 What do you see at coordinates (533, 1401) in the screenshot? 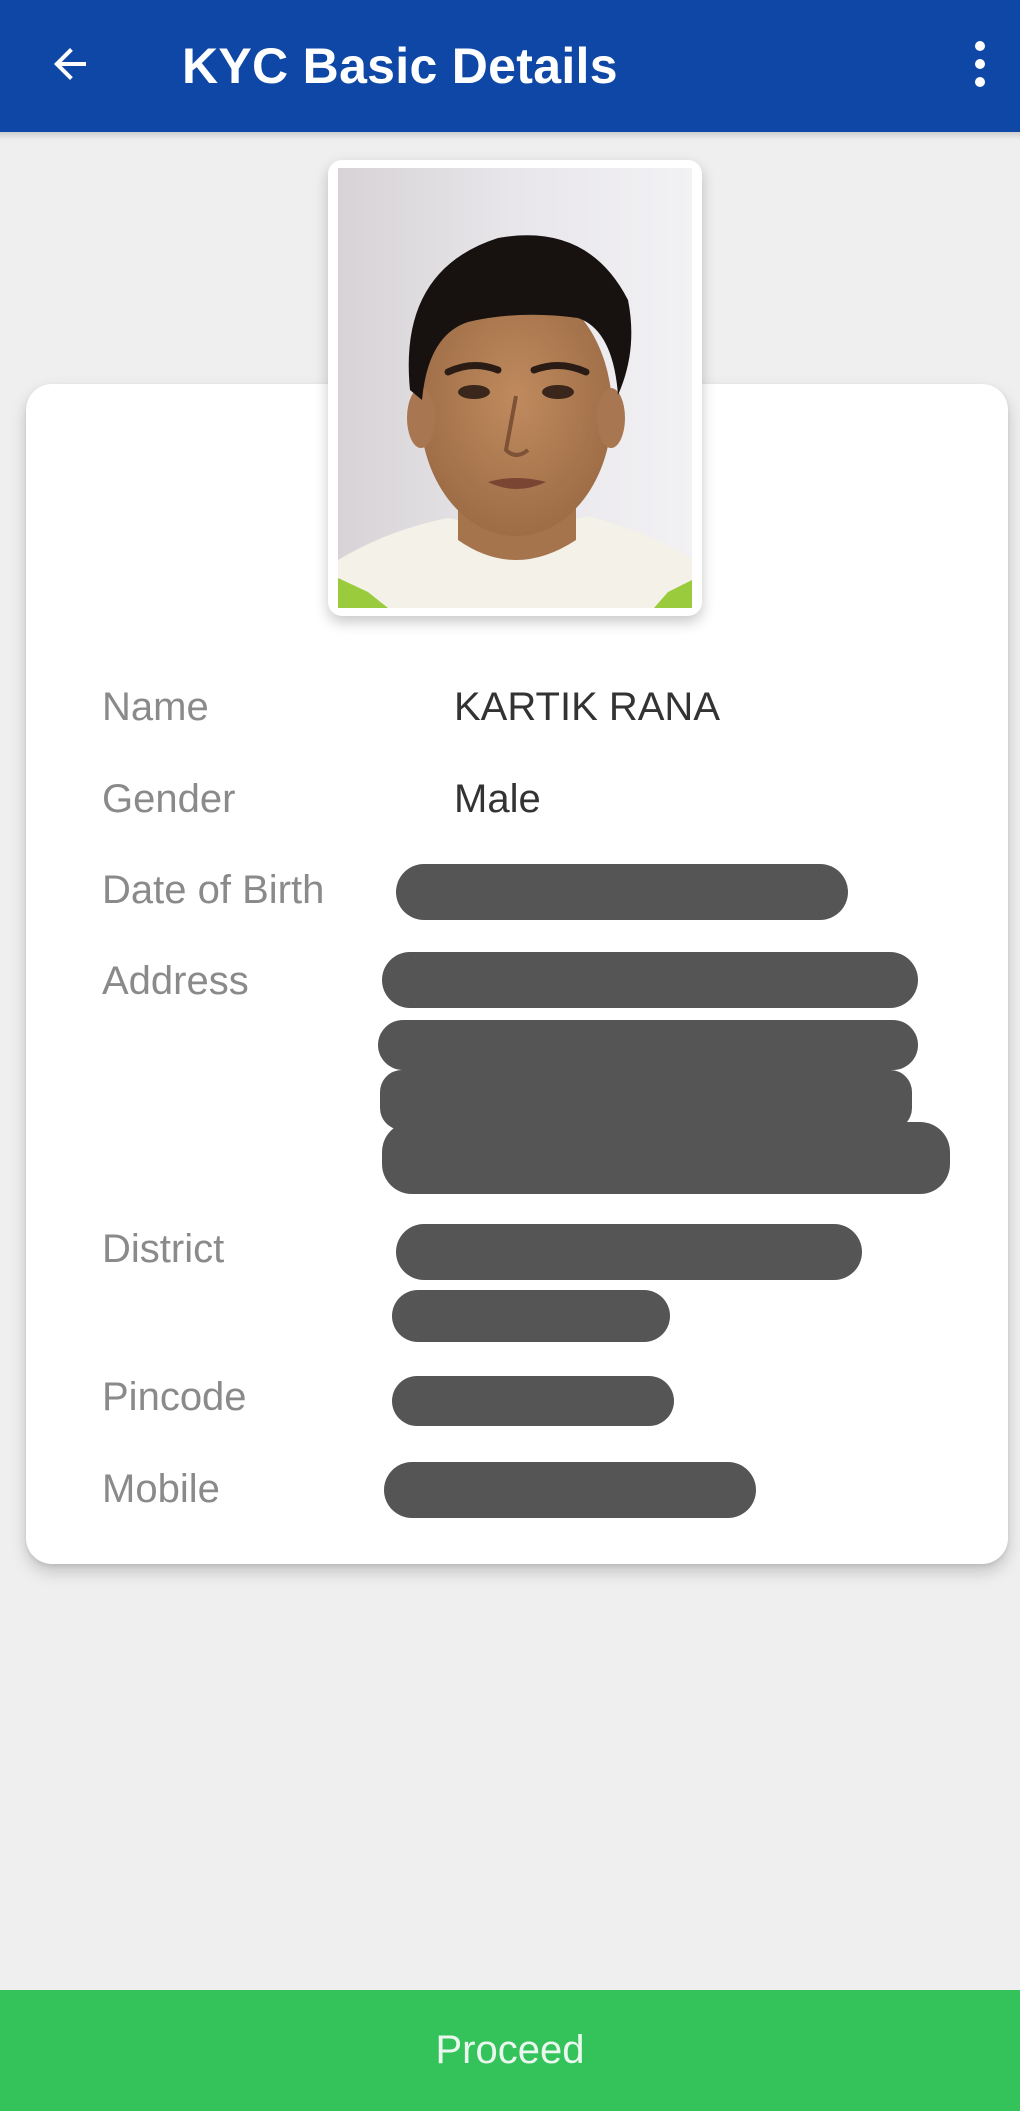
I see `pincode-redacted-value` at bounding box center [533, 1401].